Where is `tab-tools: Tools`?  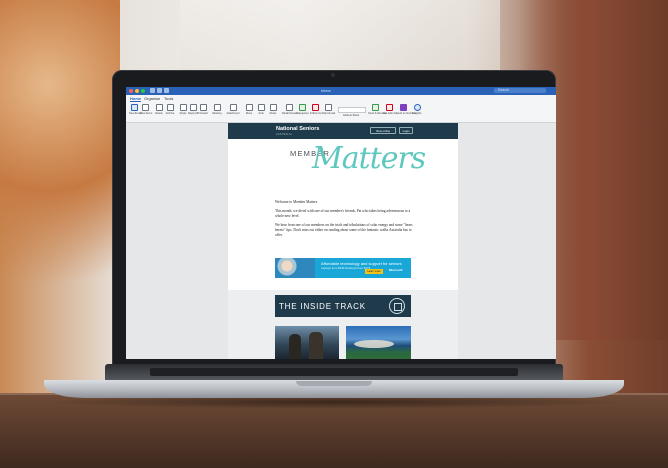
tab-tools: Tools is located at coordinates (168, 98).